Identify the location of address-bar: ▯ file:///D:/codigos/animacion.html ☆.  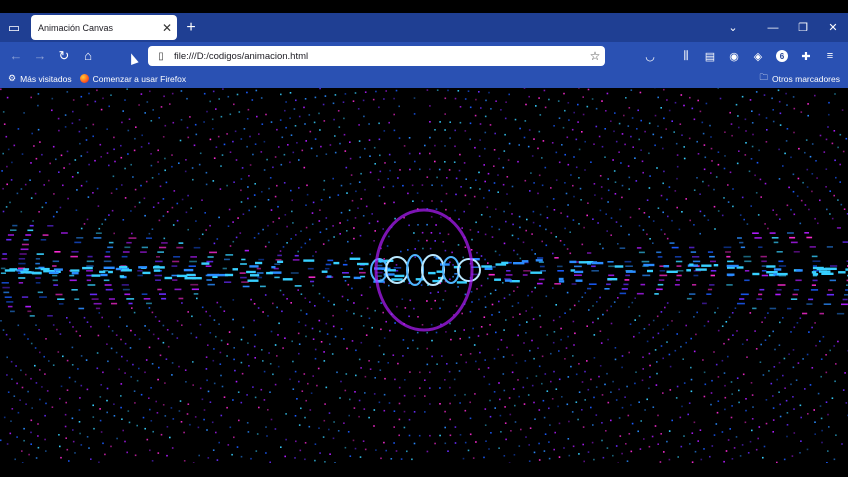
(376, 56).